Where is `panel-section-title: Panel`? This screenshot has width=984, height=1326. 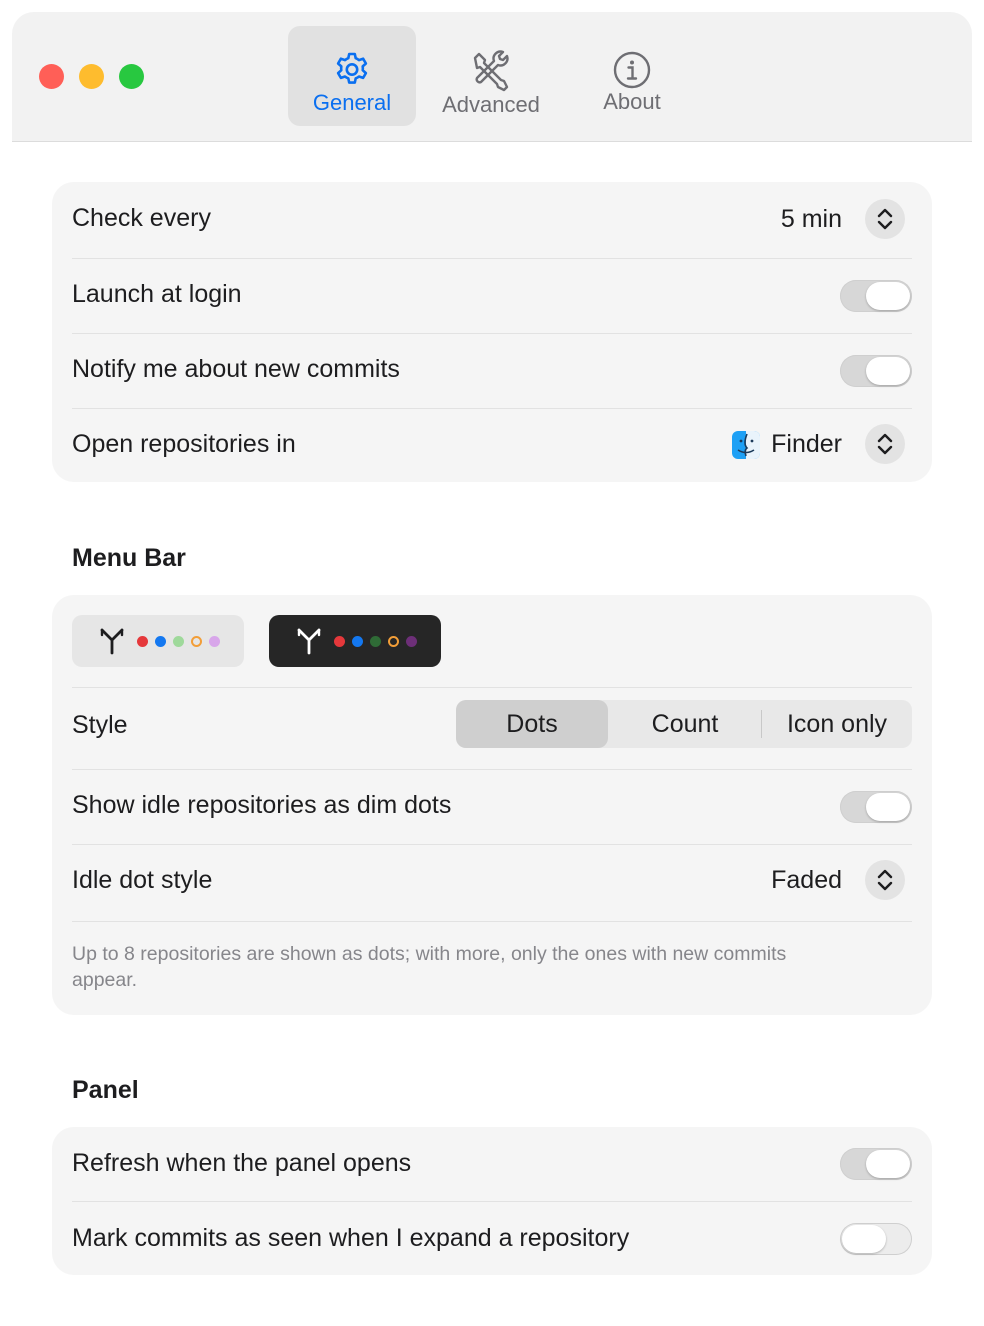
panel-section-title: Panel is located at coordinates (105, 1090).